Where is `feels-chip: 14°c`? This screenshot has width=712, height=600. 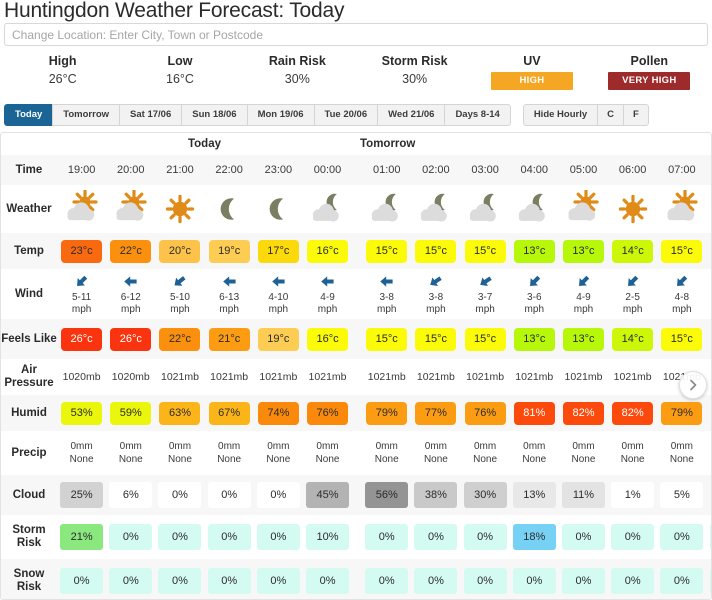 feels-chip: 14°c is located at coordinates (633, 339).